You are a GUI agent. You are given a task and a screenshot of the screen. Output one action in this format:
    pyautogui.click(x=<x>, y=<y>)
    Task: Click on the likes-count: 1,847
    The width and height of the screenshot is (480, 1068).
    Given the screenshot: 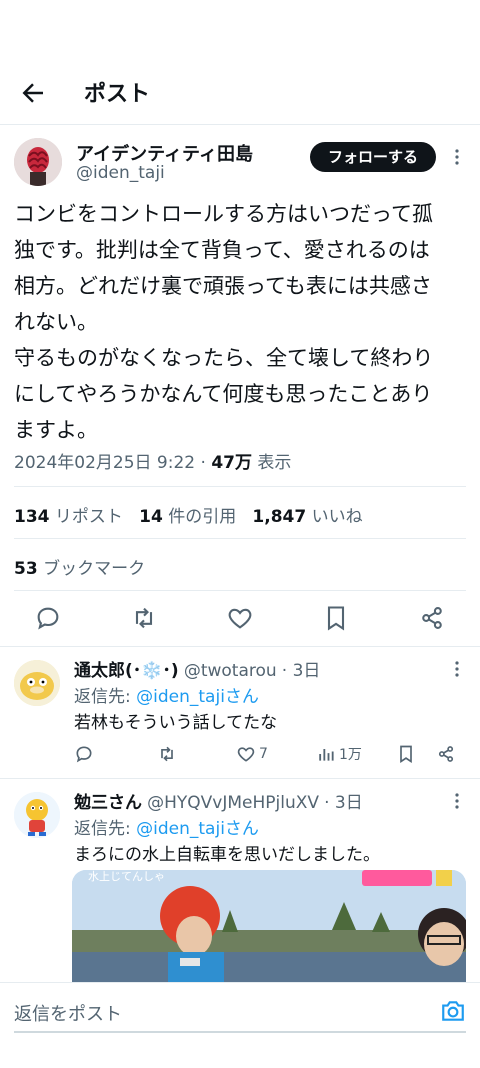 What is the action you would take?
    pyautogui.click(x=279, y=517)
    